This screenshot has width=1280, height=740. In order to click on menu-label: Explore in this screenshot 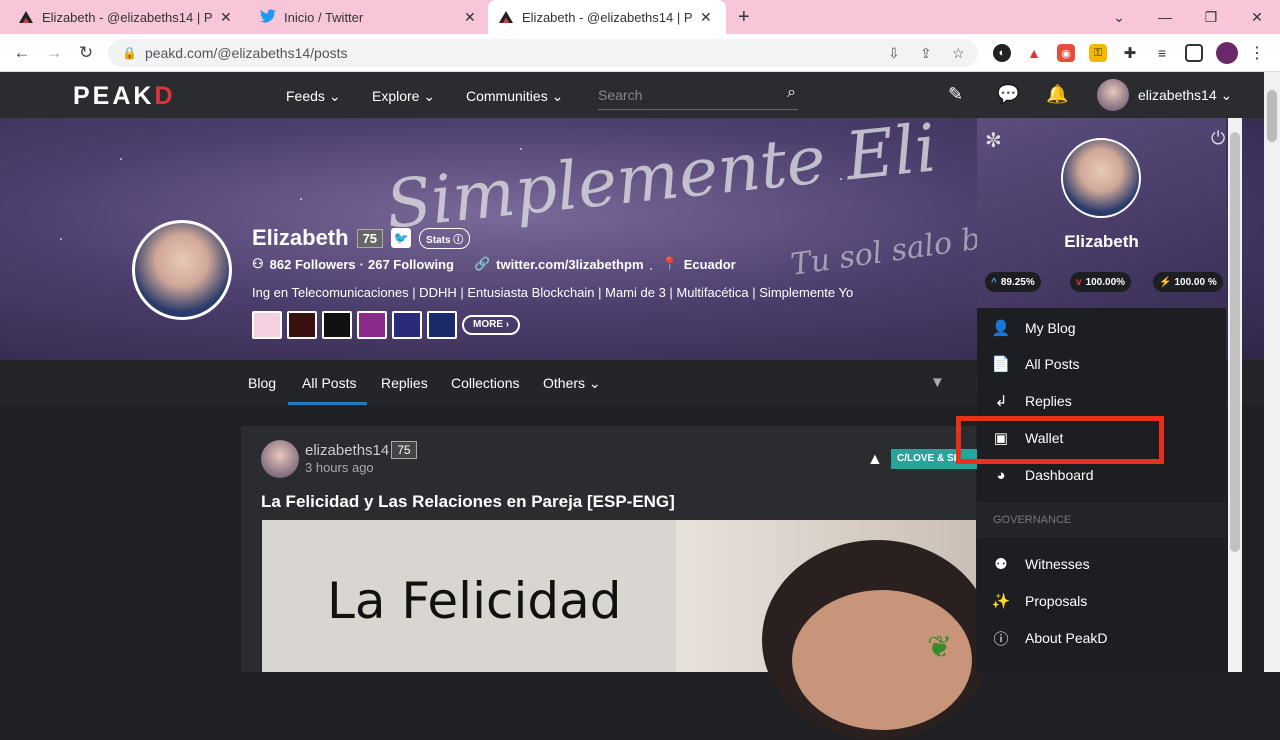, I will do `click(396, 96)`.